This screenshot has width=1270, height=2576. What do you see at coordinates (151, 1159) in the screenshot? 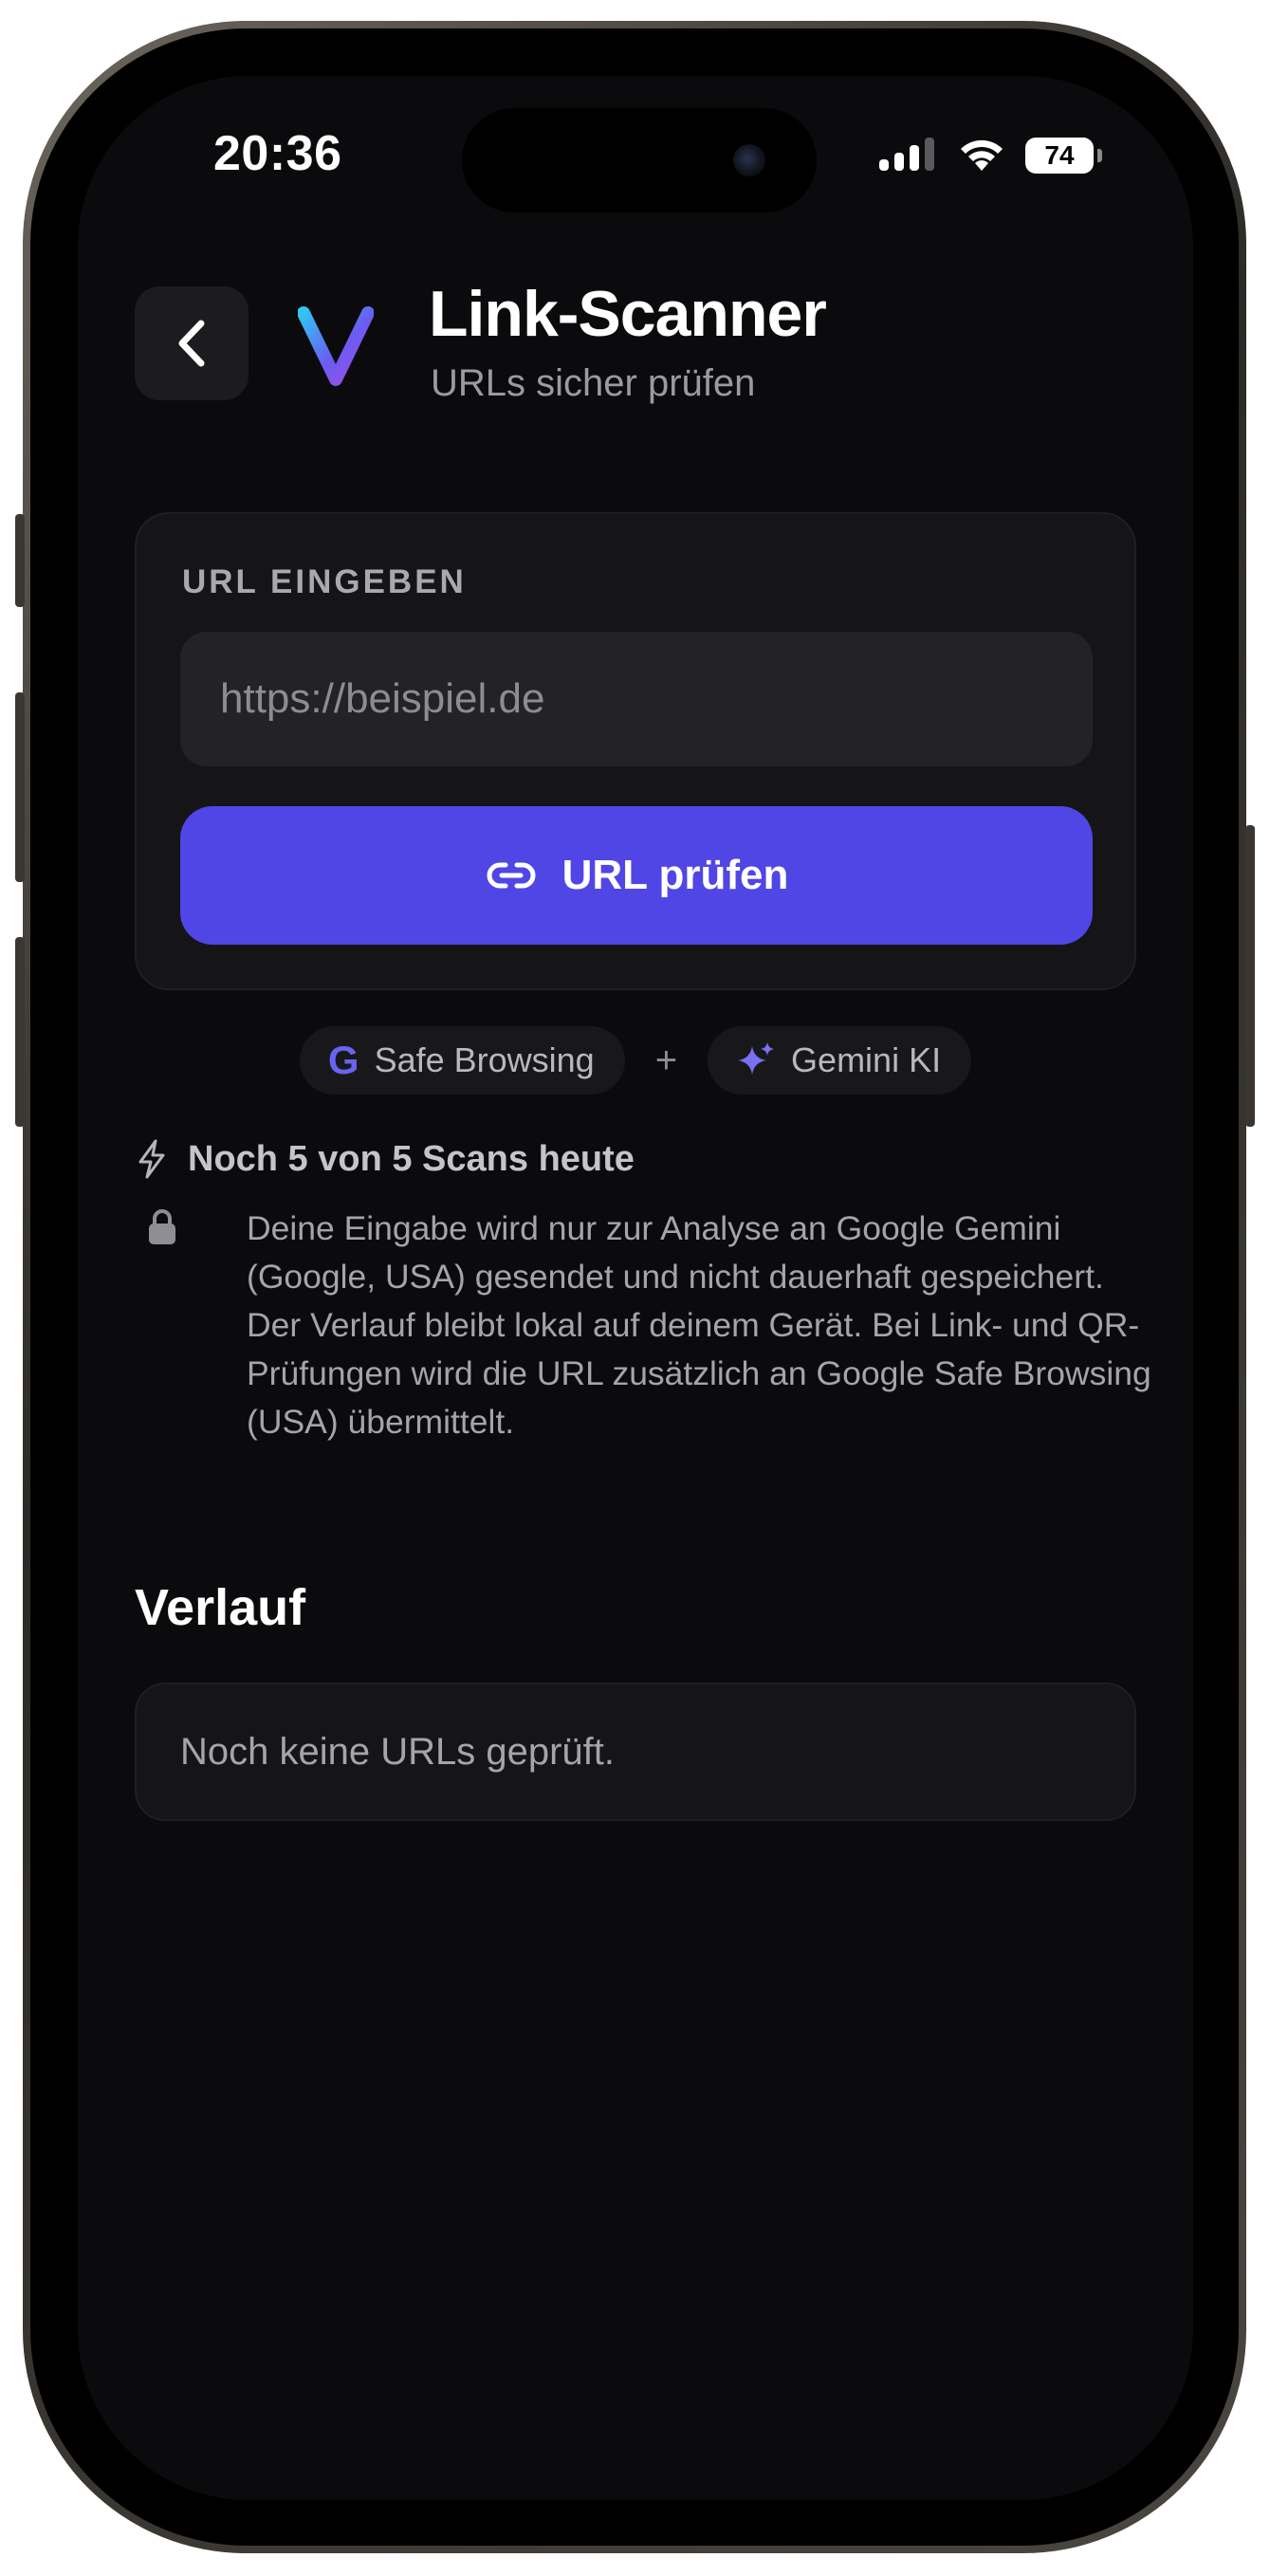
I see `lightning-icon` at bounding box center [151, 1159].